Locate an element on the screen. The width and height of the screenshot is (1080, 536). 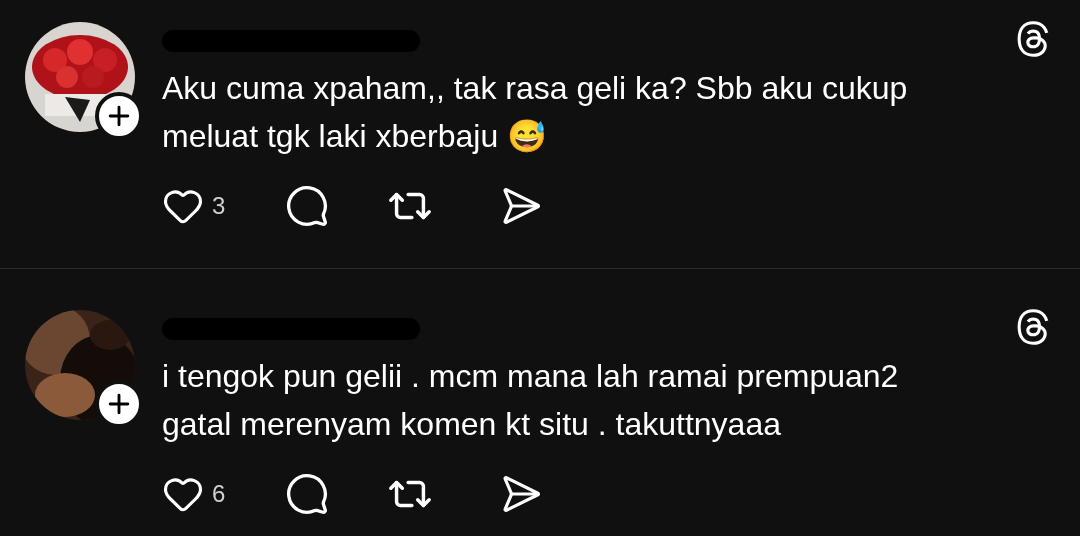
like-button: 3 is located at coordinates (194, 206).